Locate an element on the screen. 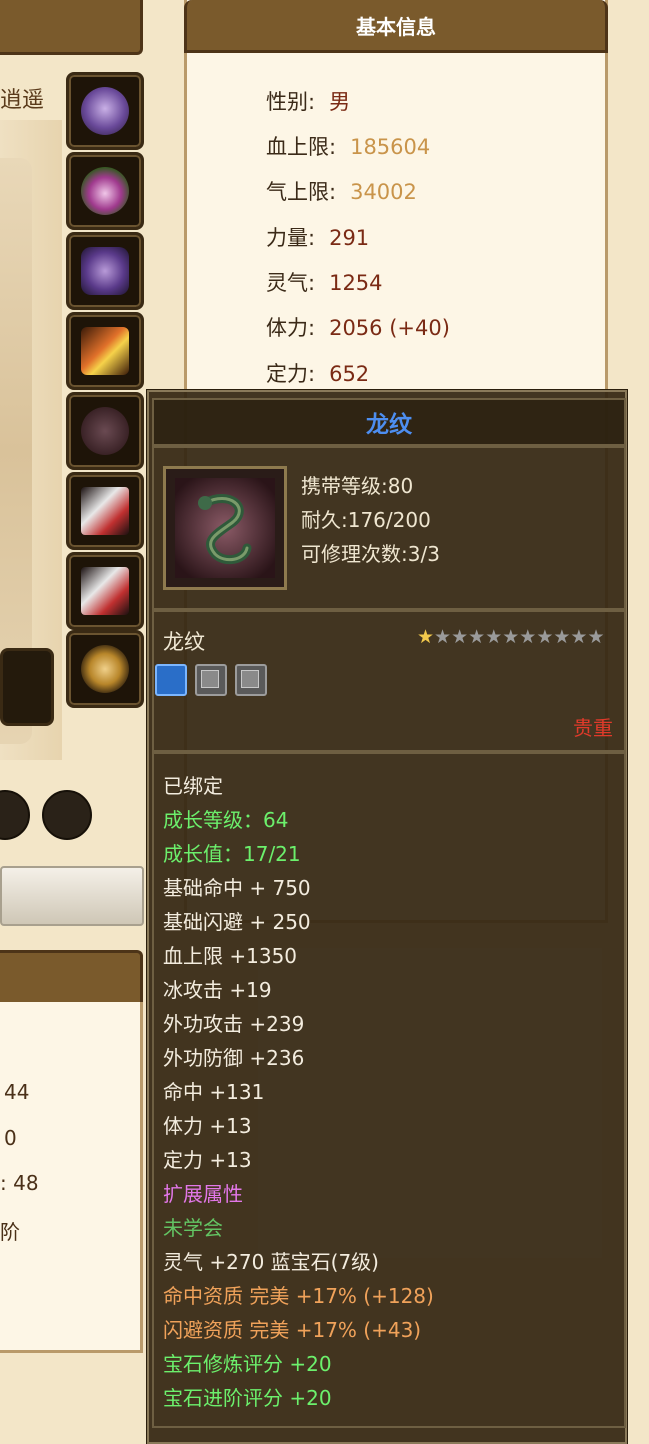  equip-slot-wing is located at coordinates (27, 687).